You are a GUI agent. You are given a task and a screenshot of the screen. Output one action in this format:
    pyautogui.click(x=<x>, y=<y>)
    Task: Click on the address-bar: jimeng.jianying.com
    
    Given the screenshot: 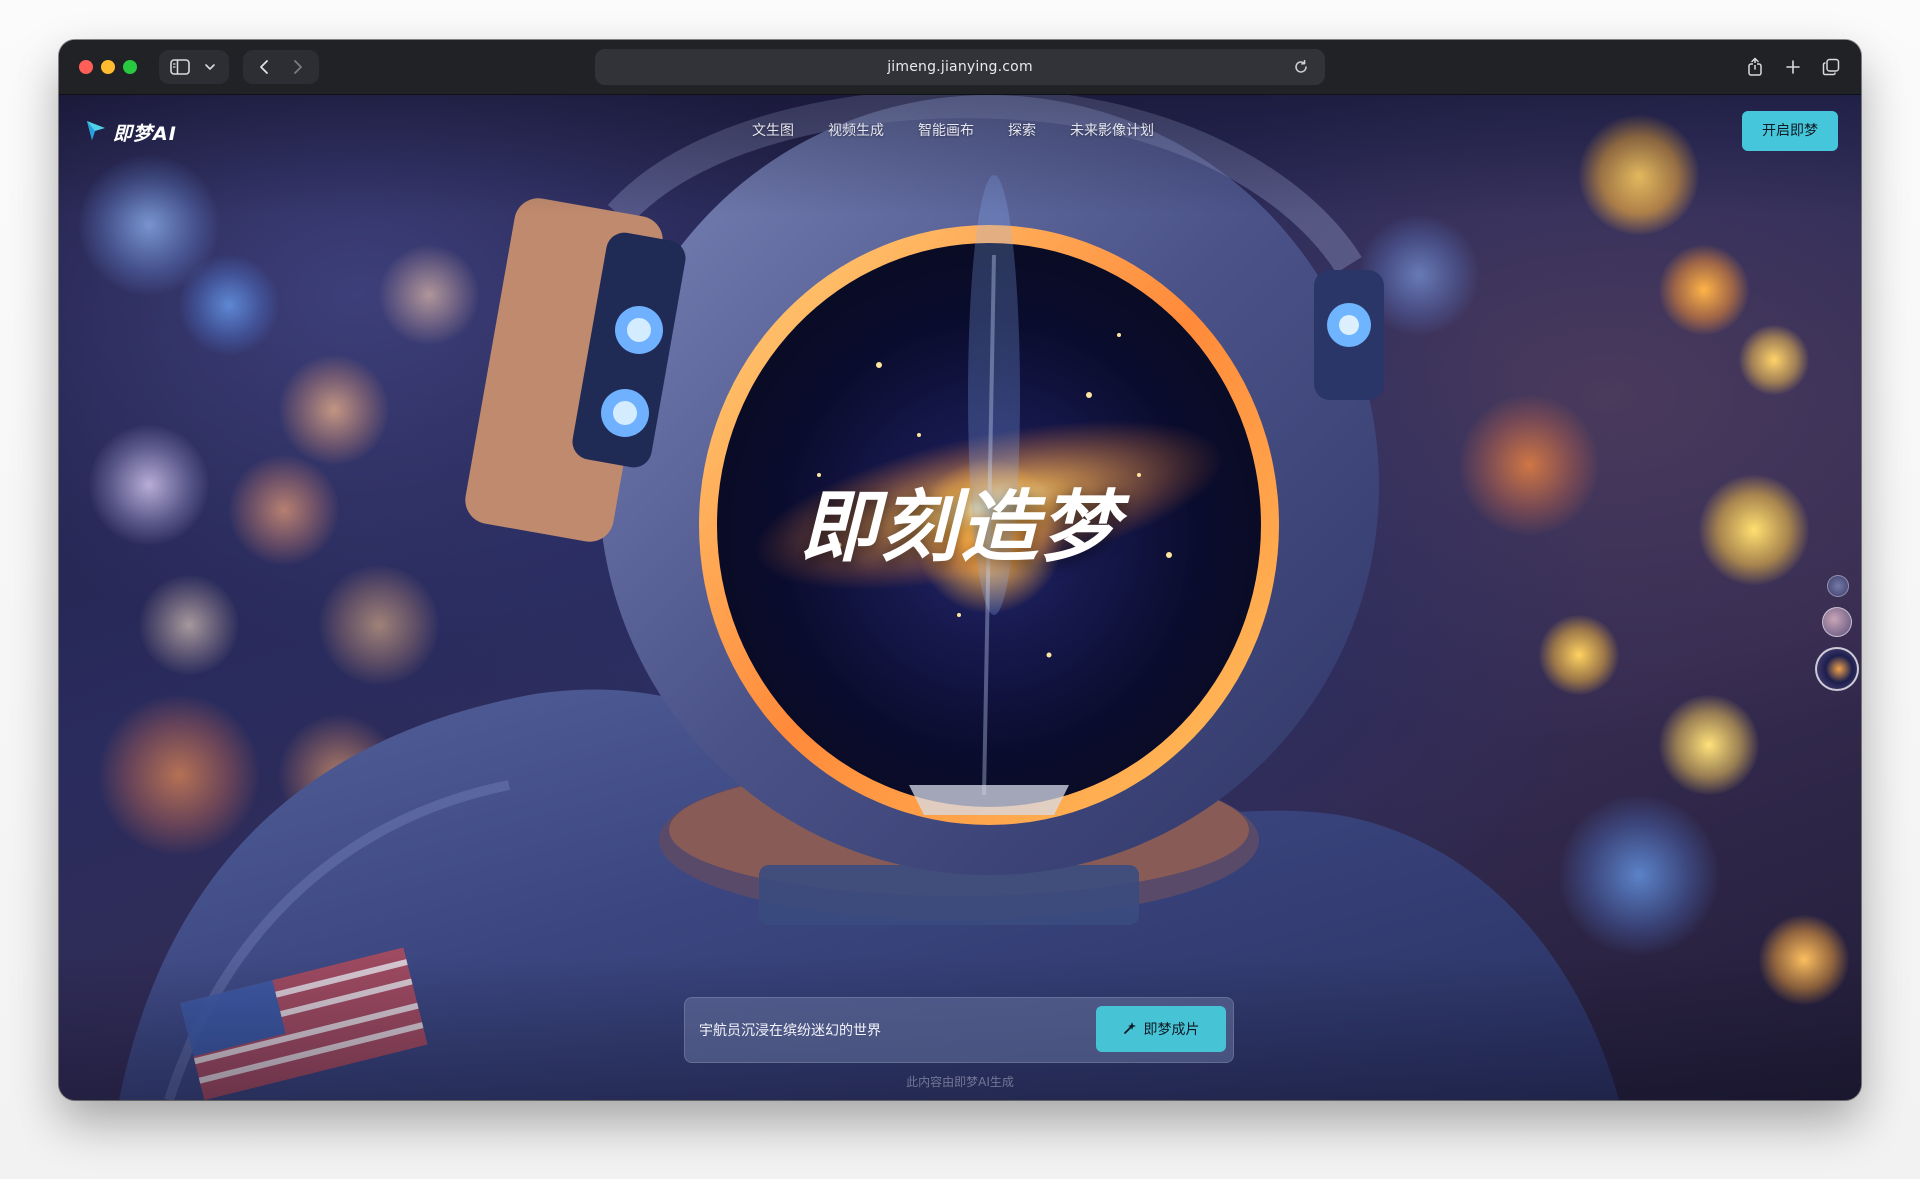 What is the action you would take?
    pyautogui.click(x=960, y=67)
    